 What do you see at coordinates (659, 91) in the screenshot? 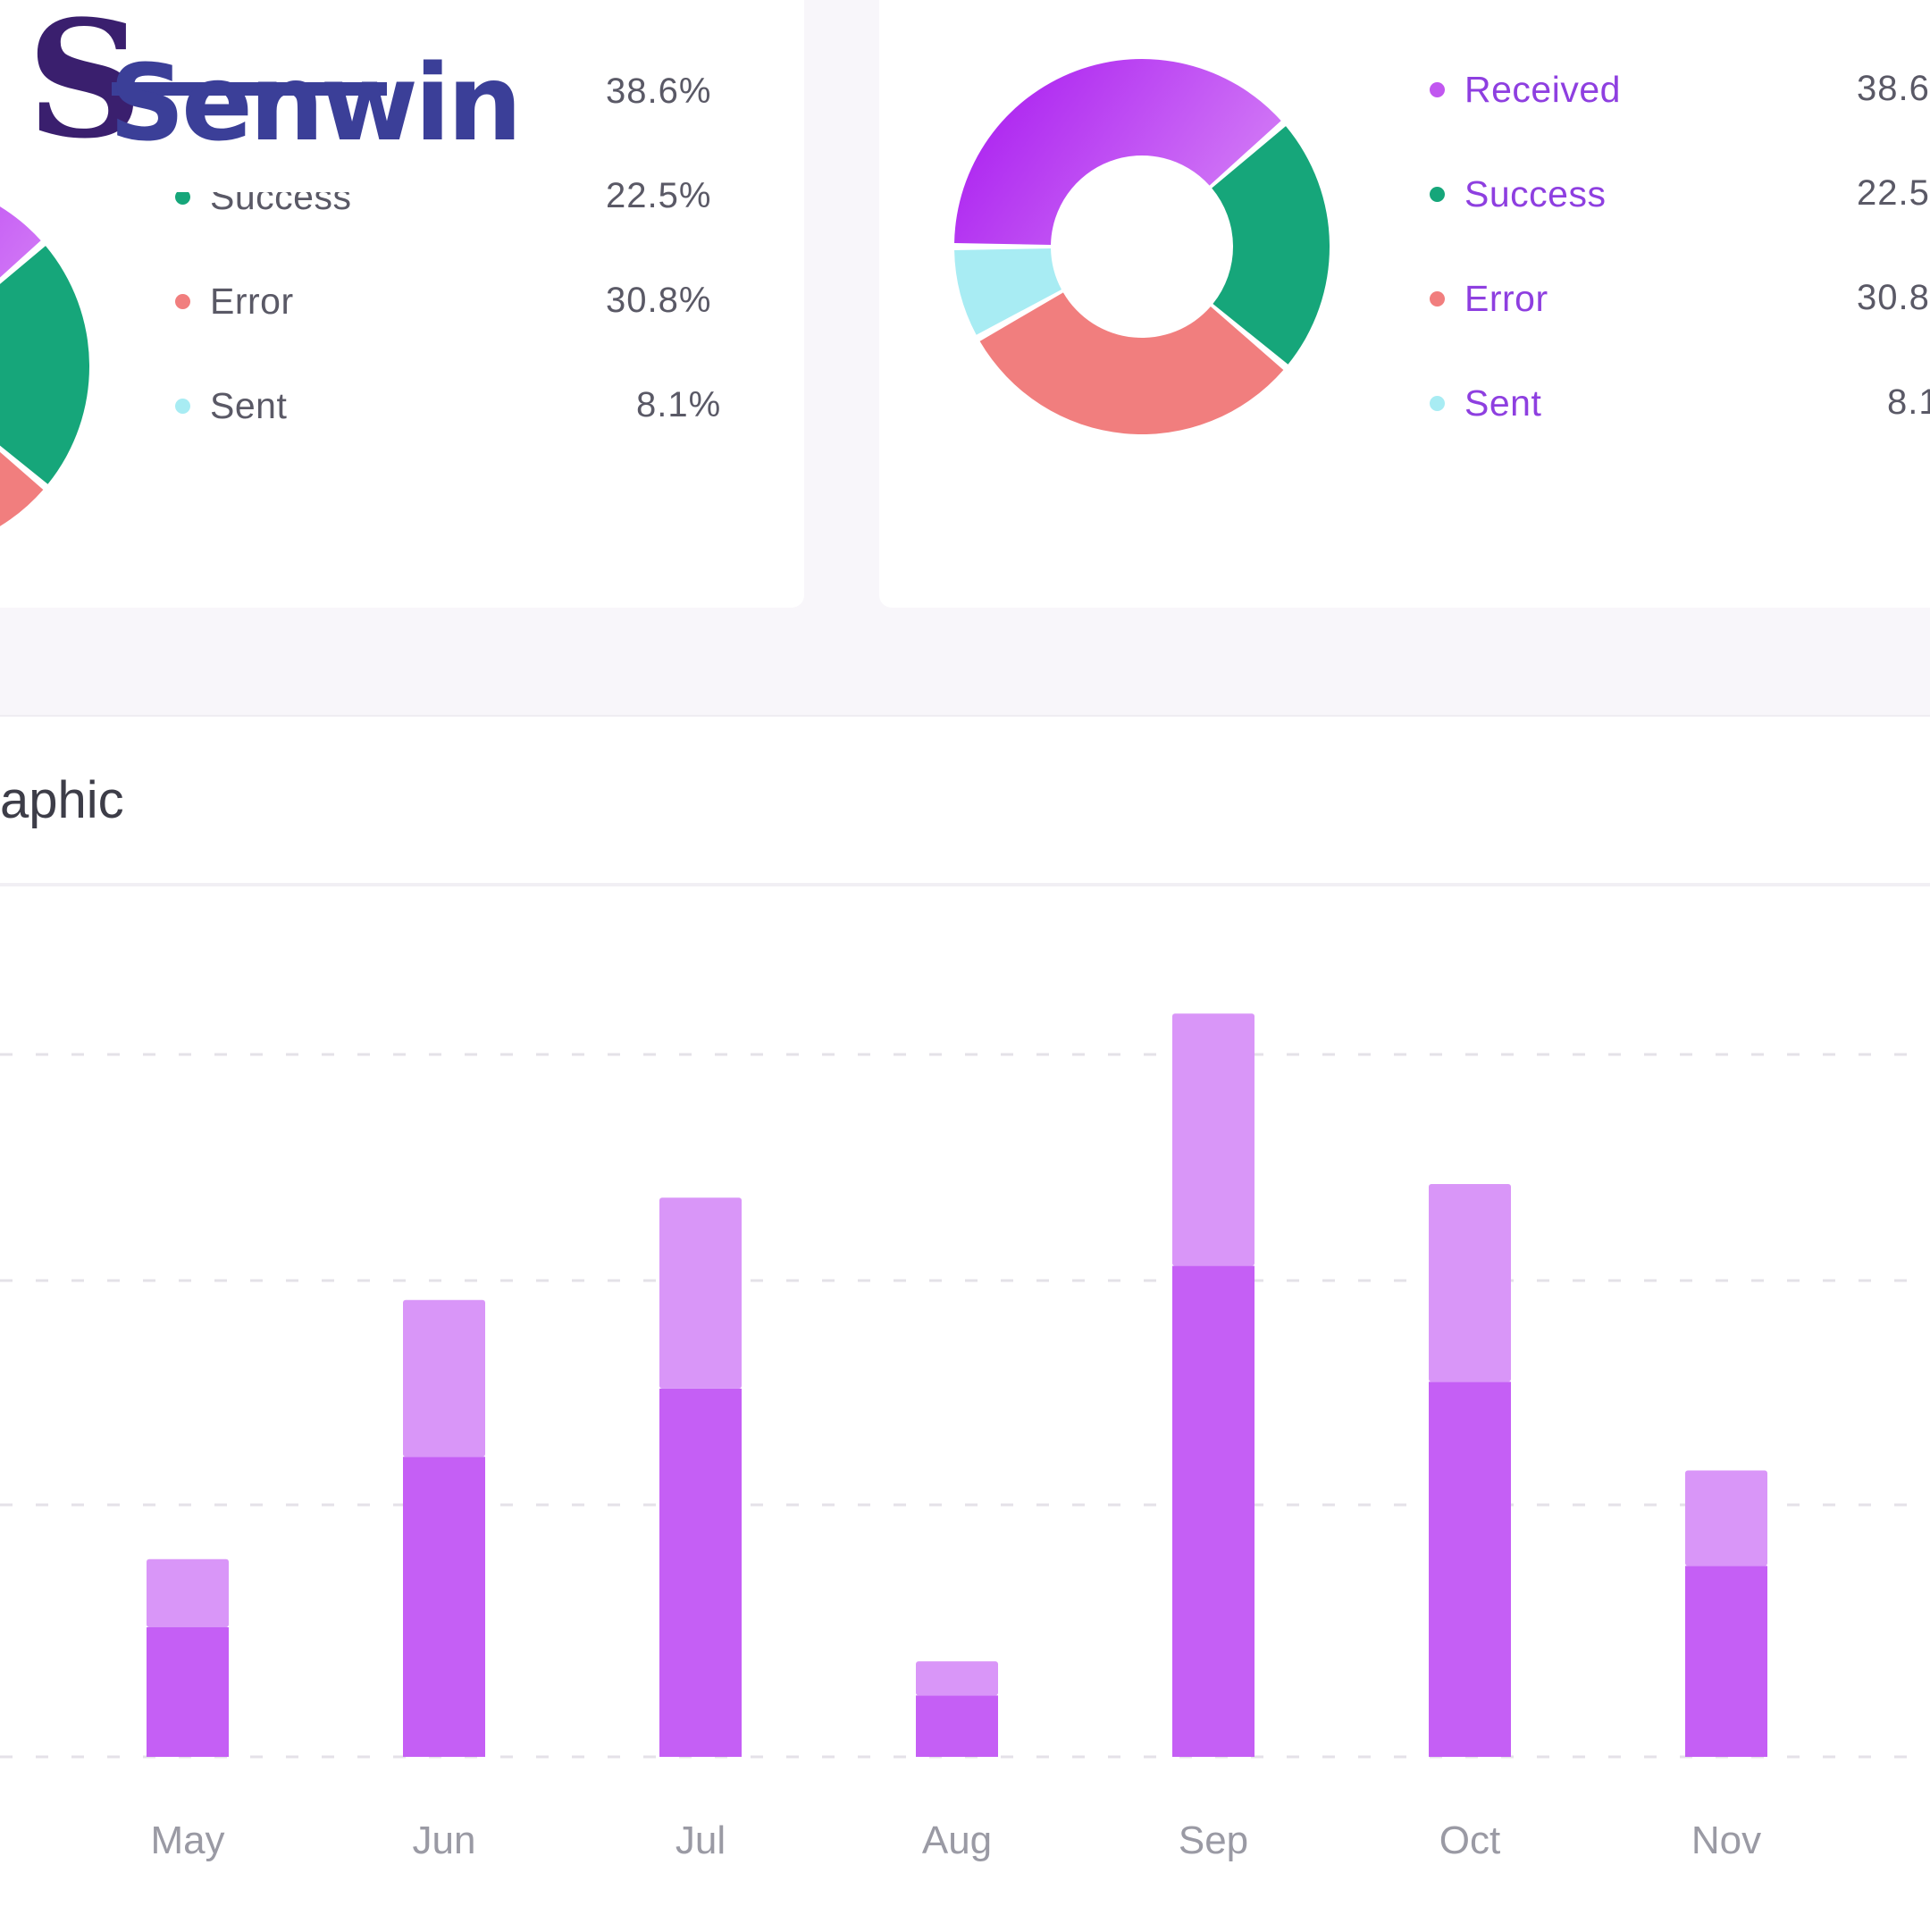
I see `legend-value-received: 38.6%` at bounding box center [659, 91].